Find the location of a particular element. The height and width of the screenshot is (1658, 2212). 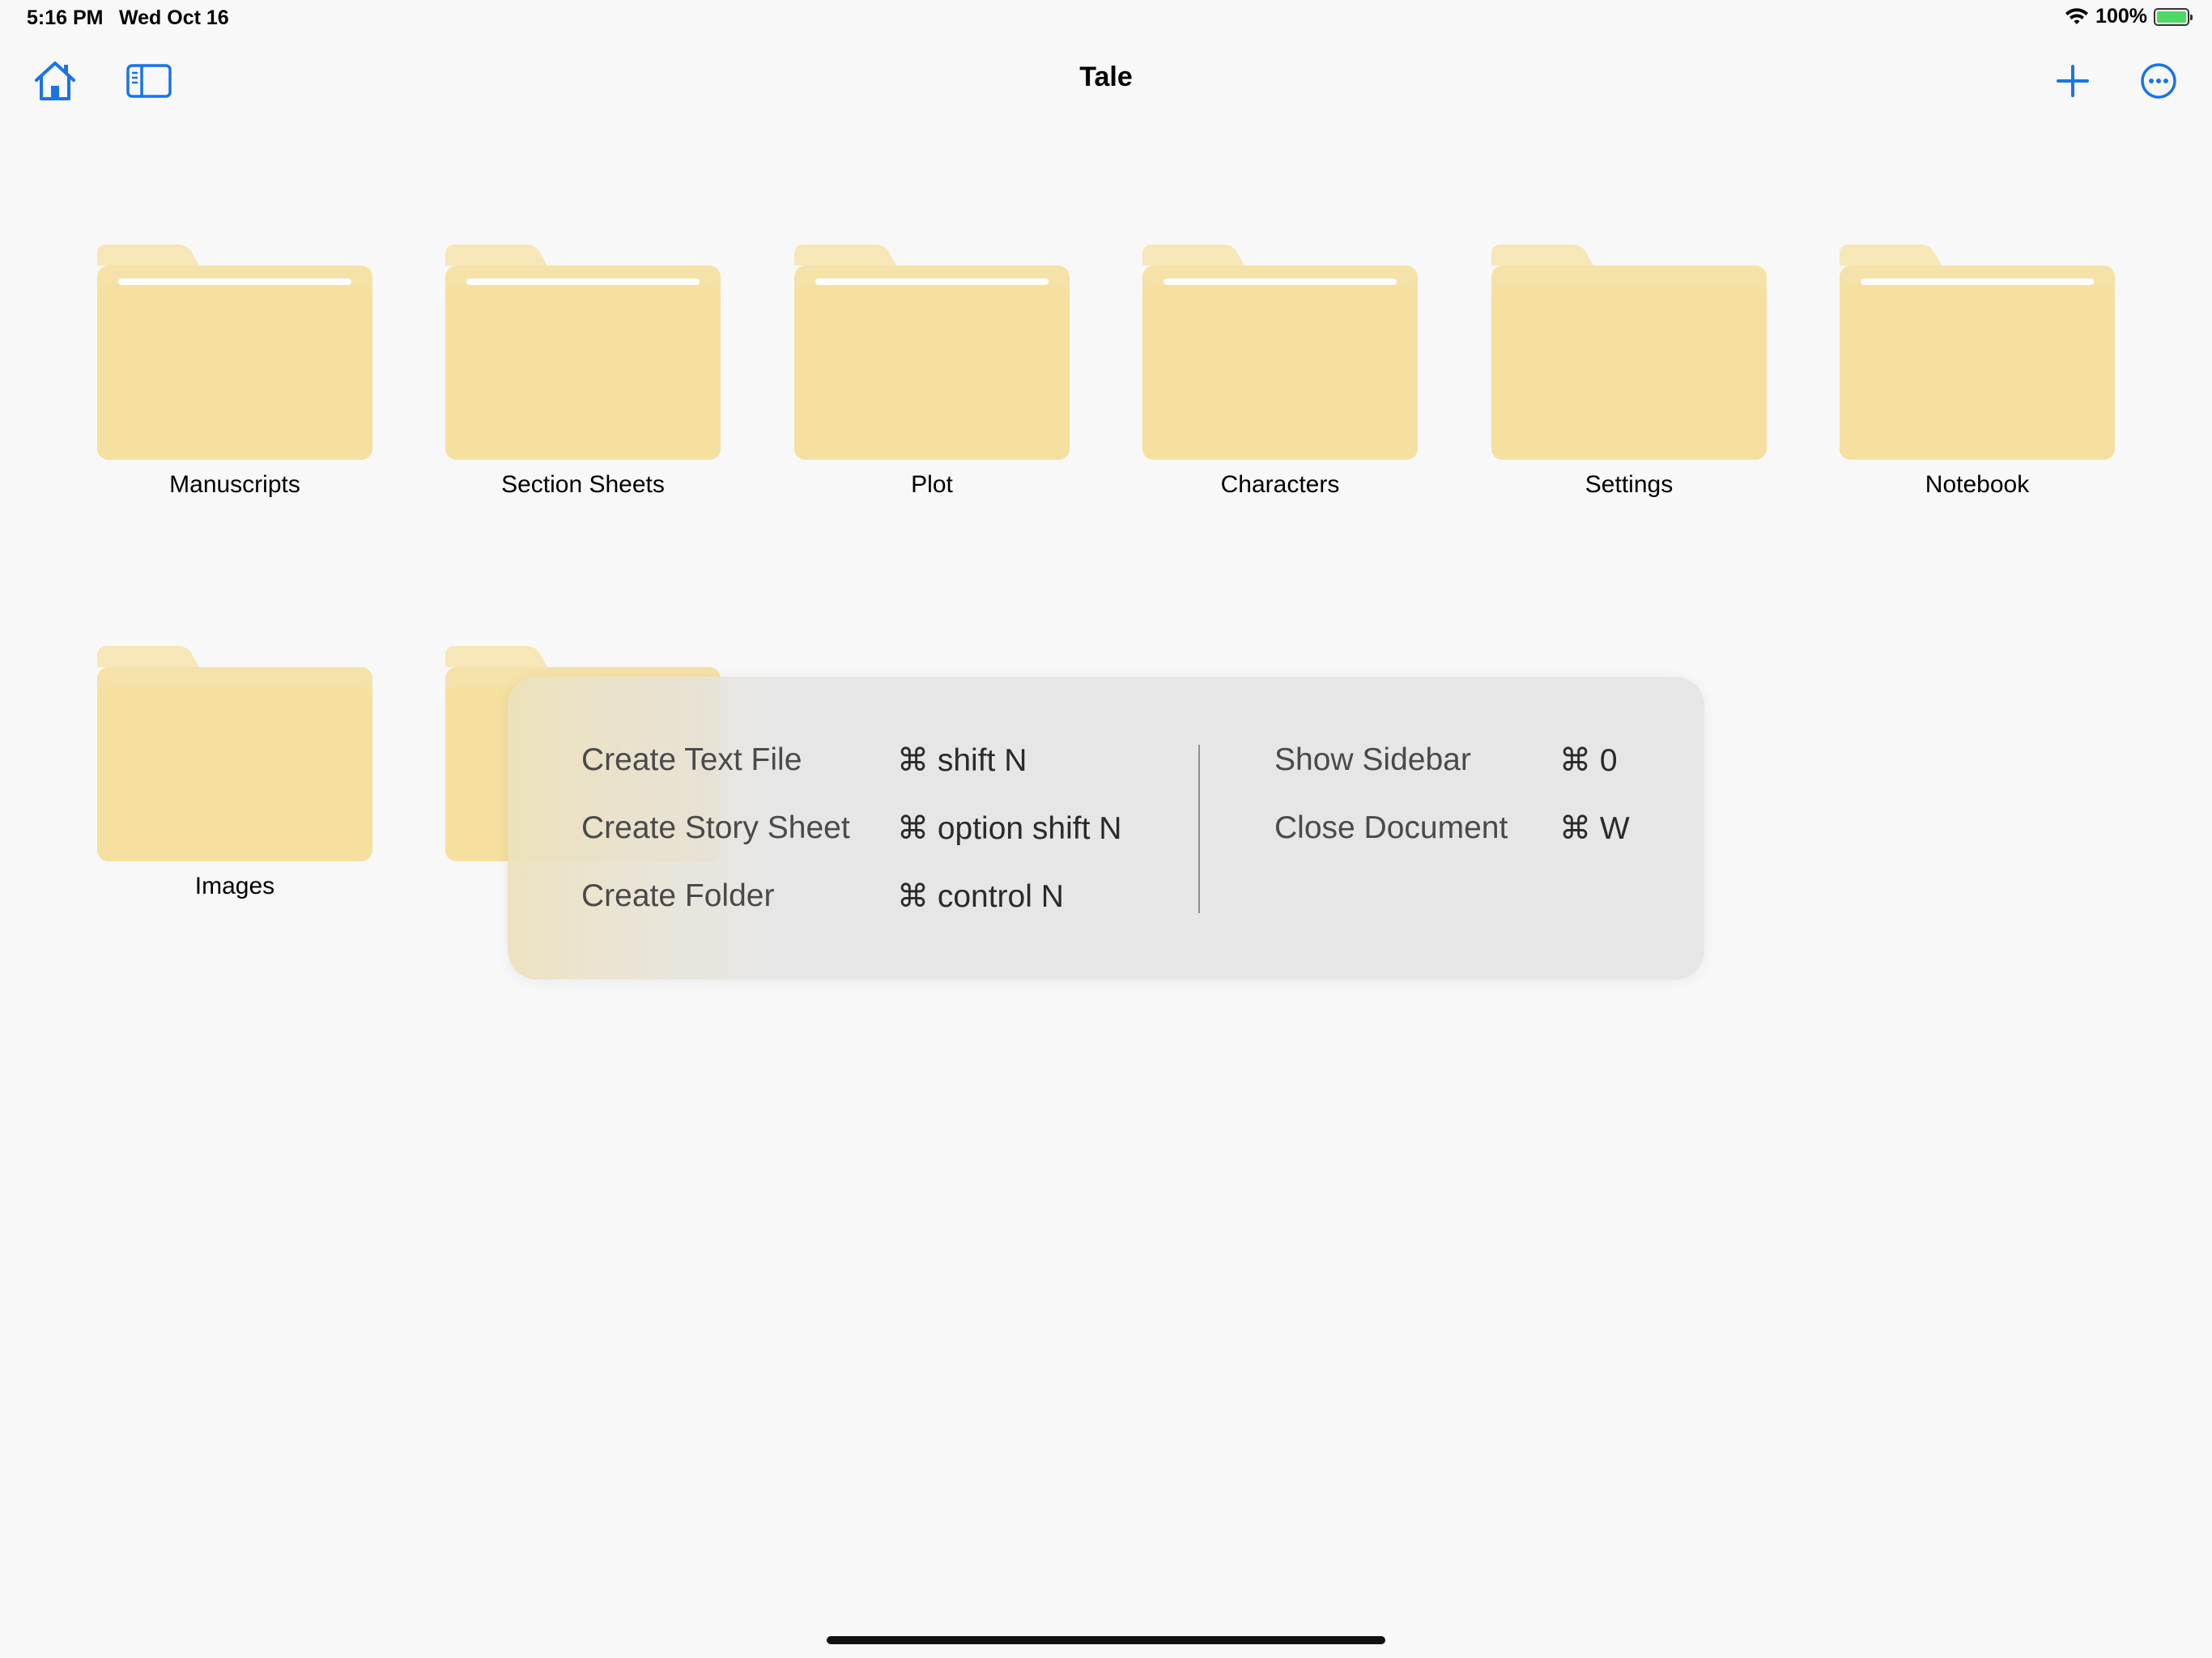

folder-characters: Characters is located at coordinates (1280, 371).